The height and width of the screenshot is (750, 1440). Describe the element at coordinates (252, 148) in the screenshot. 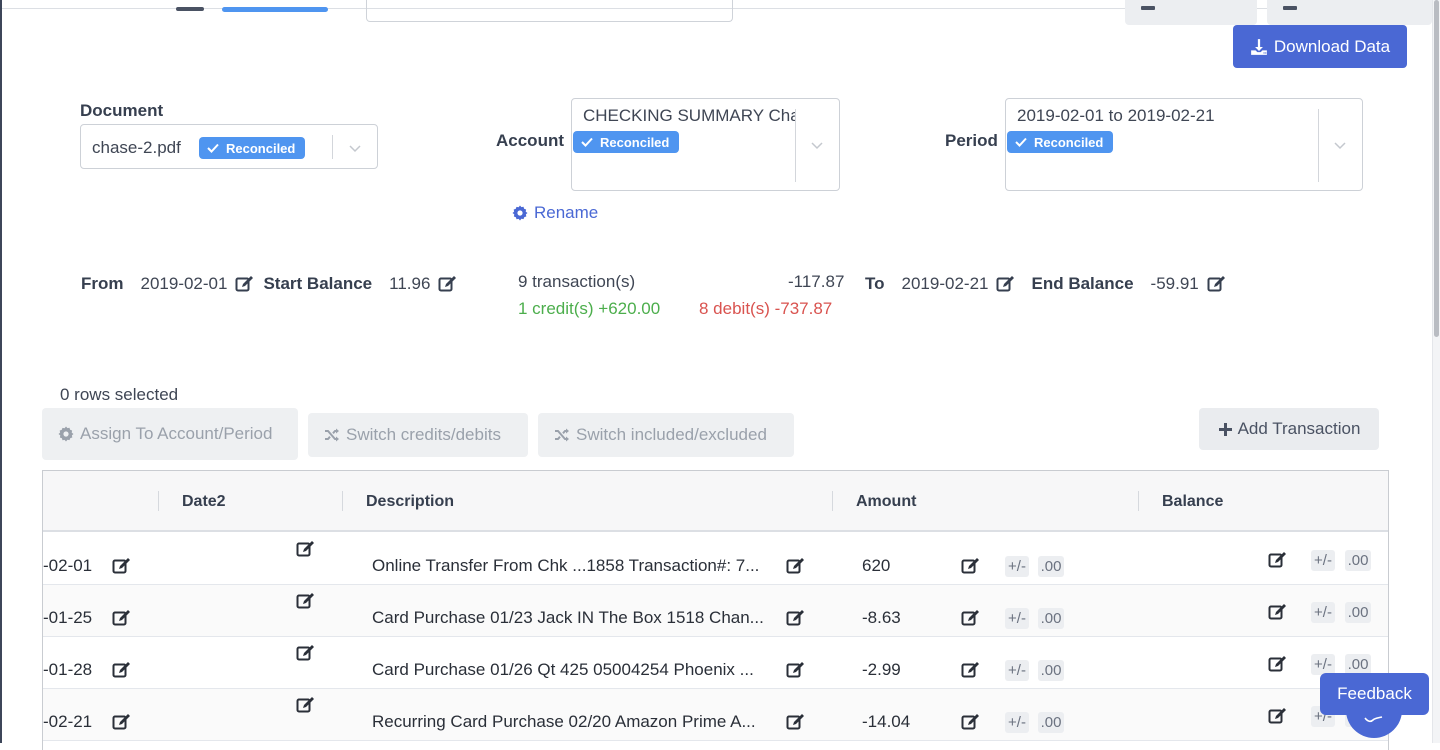

I see `document-reconciled-badge: Reconciled` at that location.